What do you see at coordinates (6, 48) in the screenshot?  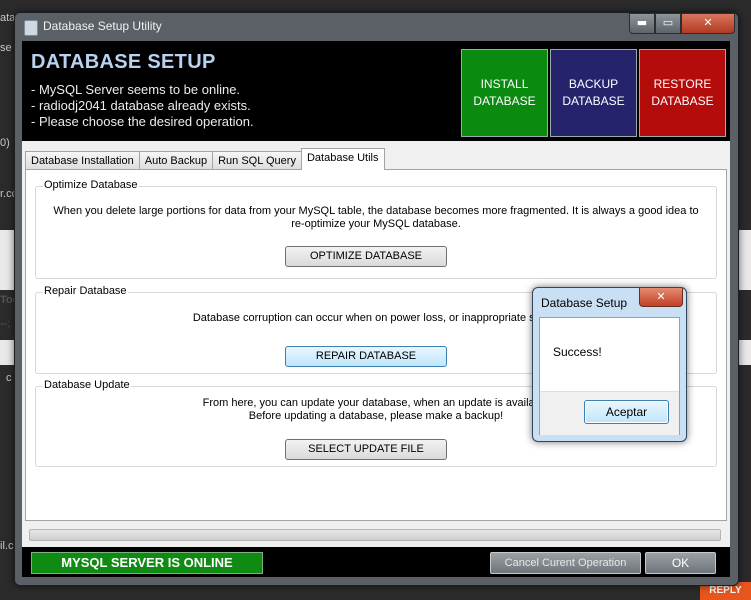 I see `background-text: se` at bounding box center [6, 48].